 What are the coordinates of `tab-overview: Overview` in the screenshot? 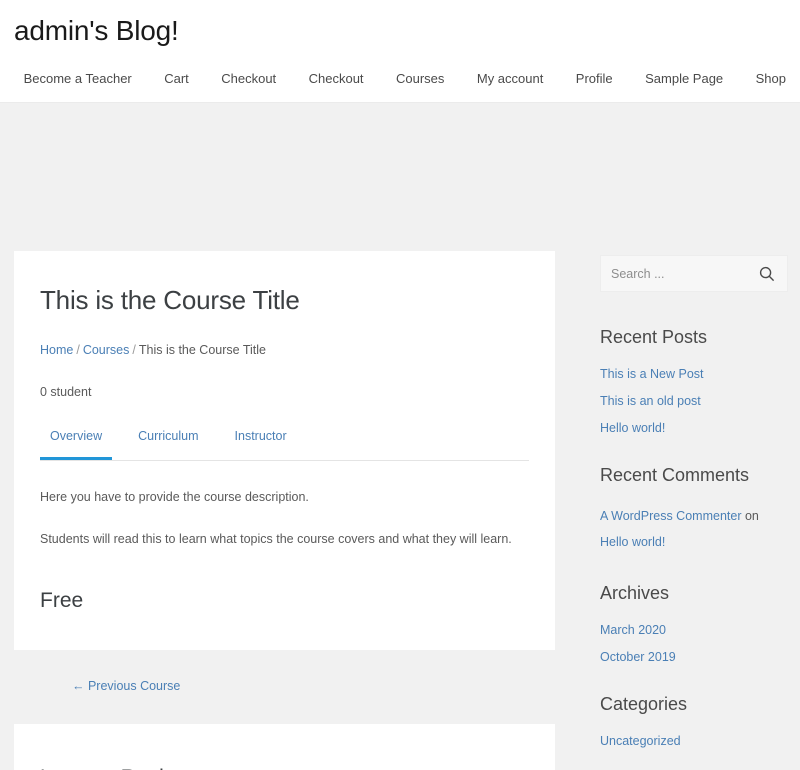 It's located at (76, 443).